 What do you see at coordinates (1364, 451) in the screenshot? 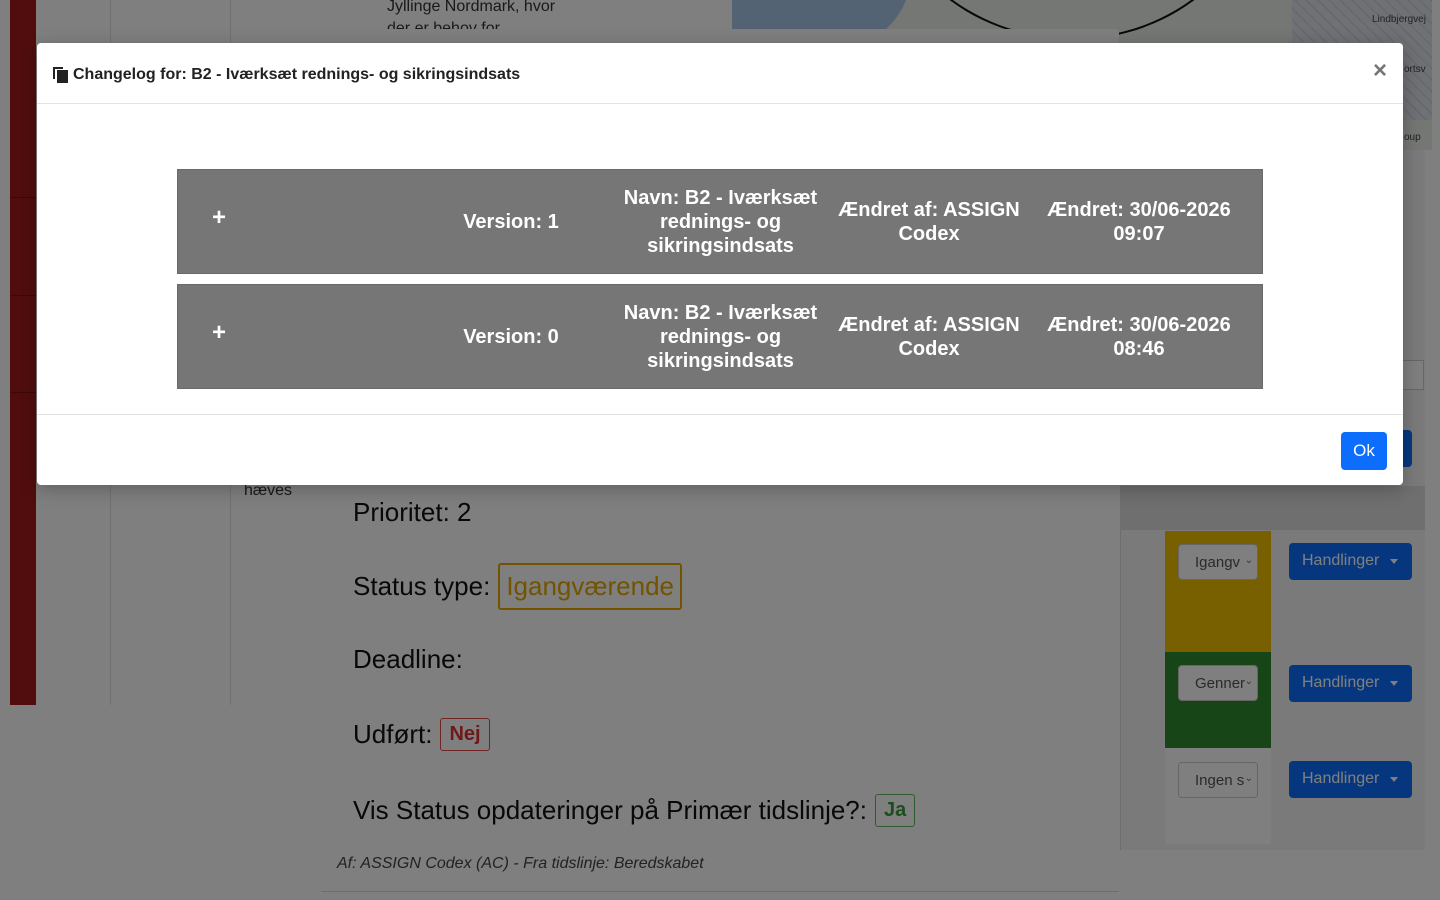
I see `ok-button: Ok` at bounding box center [1364, 451].